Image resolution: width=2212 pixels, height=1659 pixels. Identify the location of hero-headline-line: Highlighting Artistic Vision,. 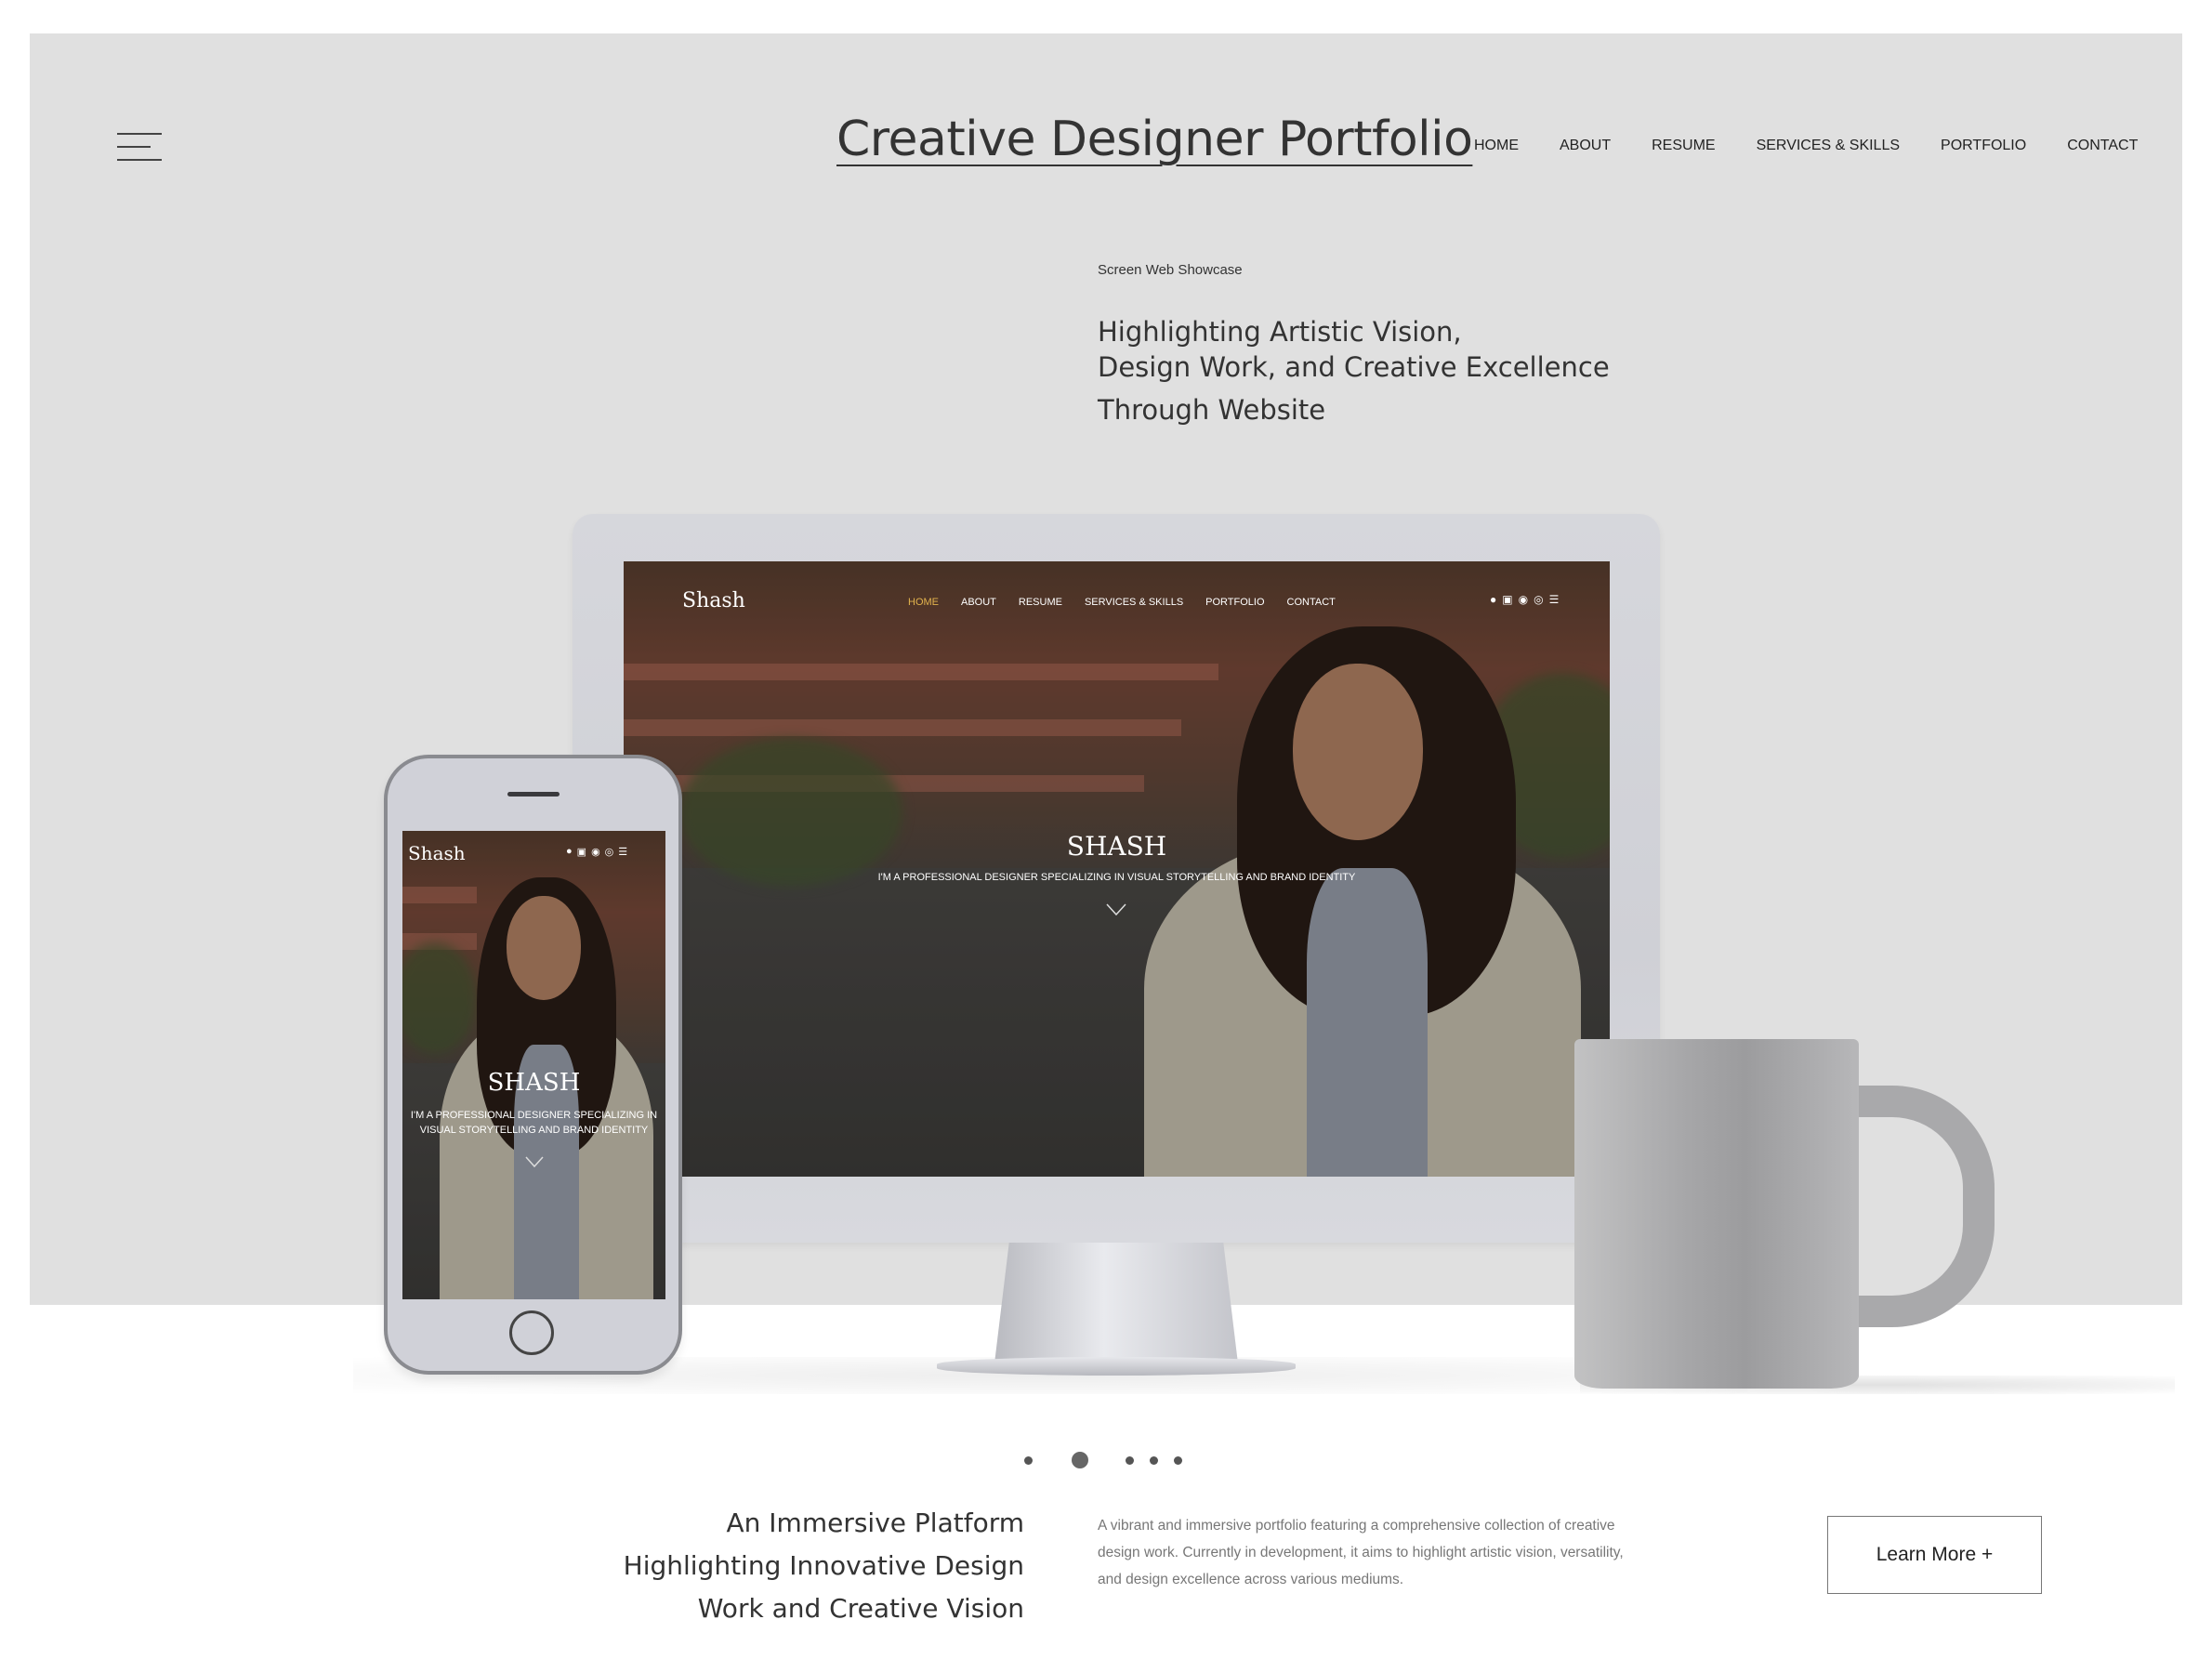
(1280, 332).